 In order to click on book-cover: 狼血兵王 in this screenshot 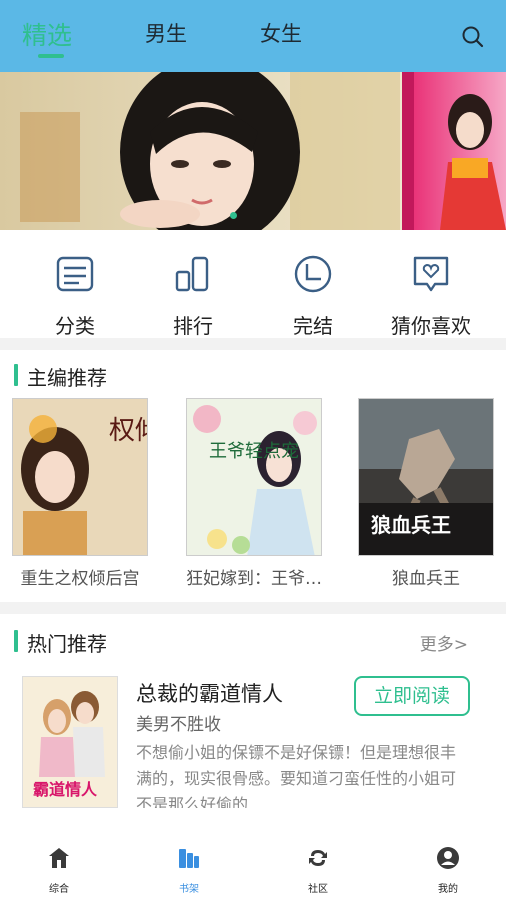, I will do `click(426, 477)`.